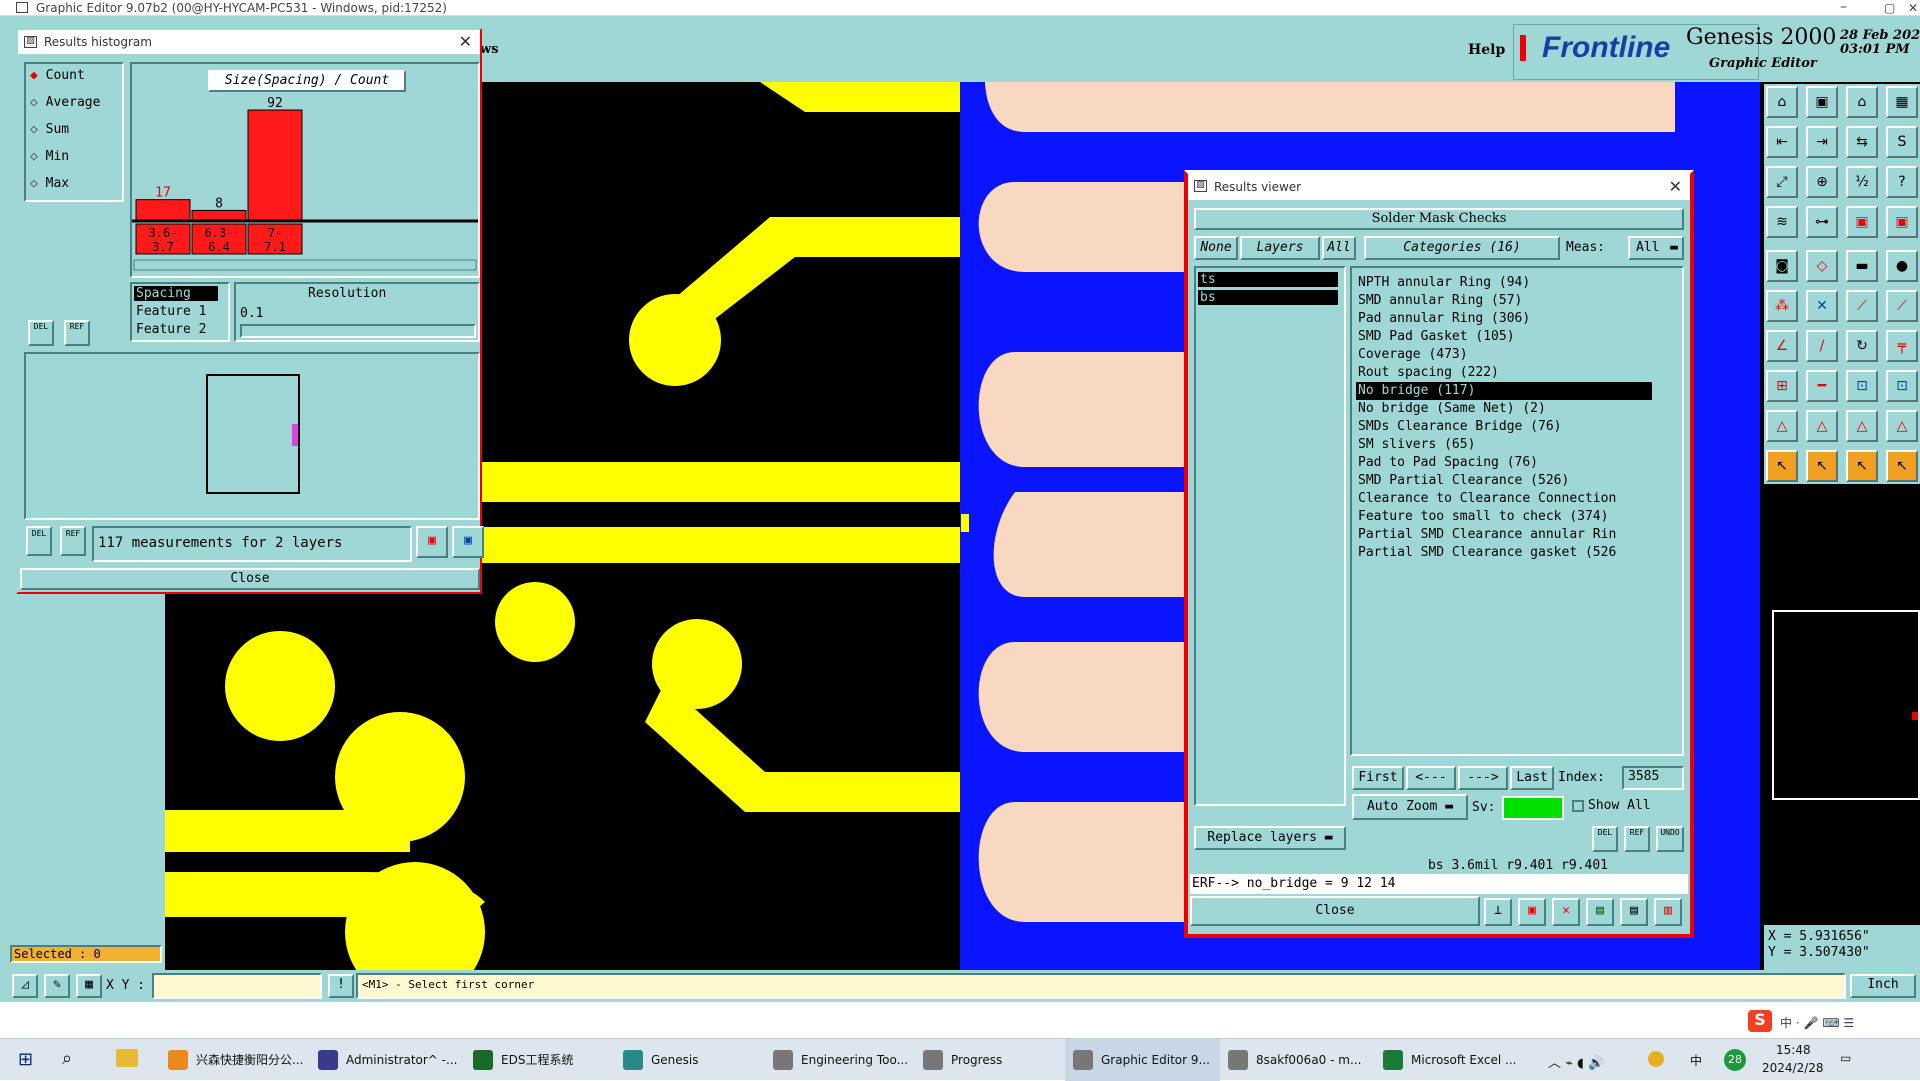 This screenshot has width=1920, height=1081. Describe the element at coordinates (176, 293) in the screenshot. I see `feature-list-item: Spacing` at that location.